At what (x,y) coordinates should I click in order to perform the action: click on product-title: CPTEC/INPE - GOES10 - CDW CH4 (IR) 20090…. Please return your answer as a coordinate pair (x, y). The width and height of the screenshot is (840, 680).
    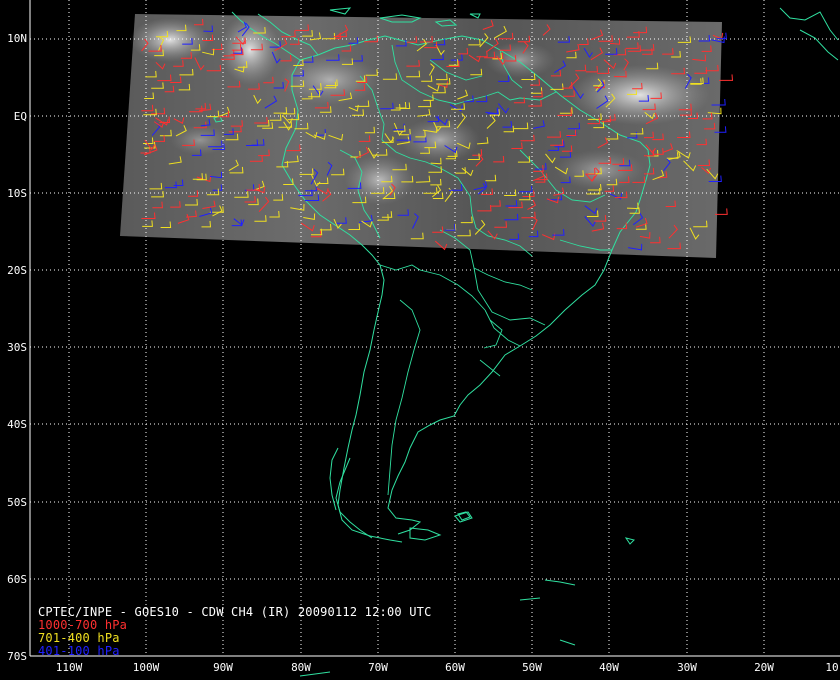
    Looking at the image, I should click on (235, 612).